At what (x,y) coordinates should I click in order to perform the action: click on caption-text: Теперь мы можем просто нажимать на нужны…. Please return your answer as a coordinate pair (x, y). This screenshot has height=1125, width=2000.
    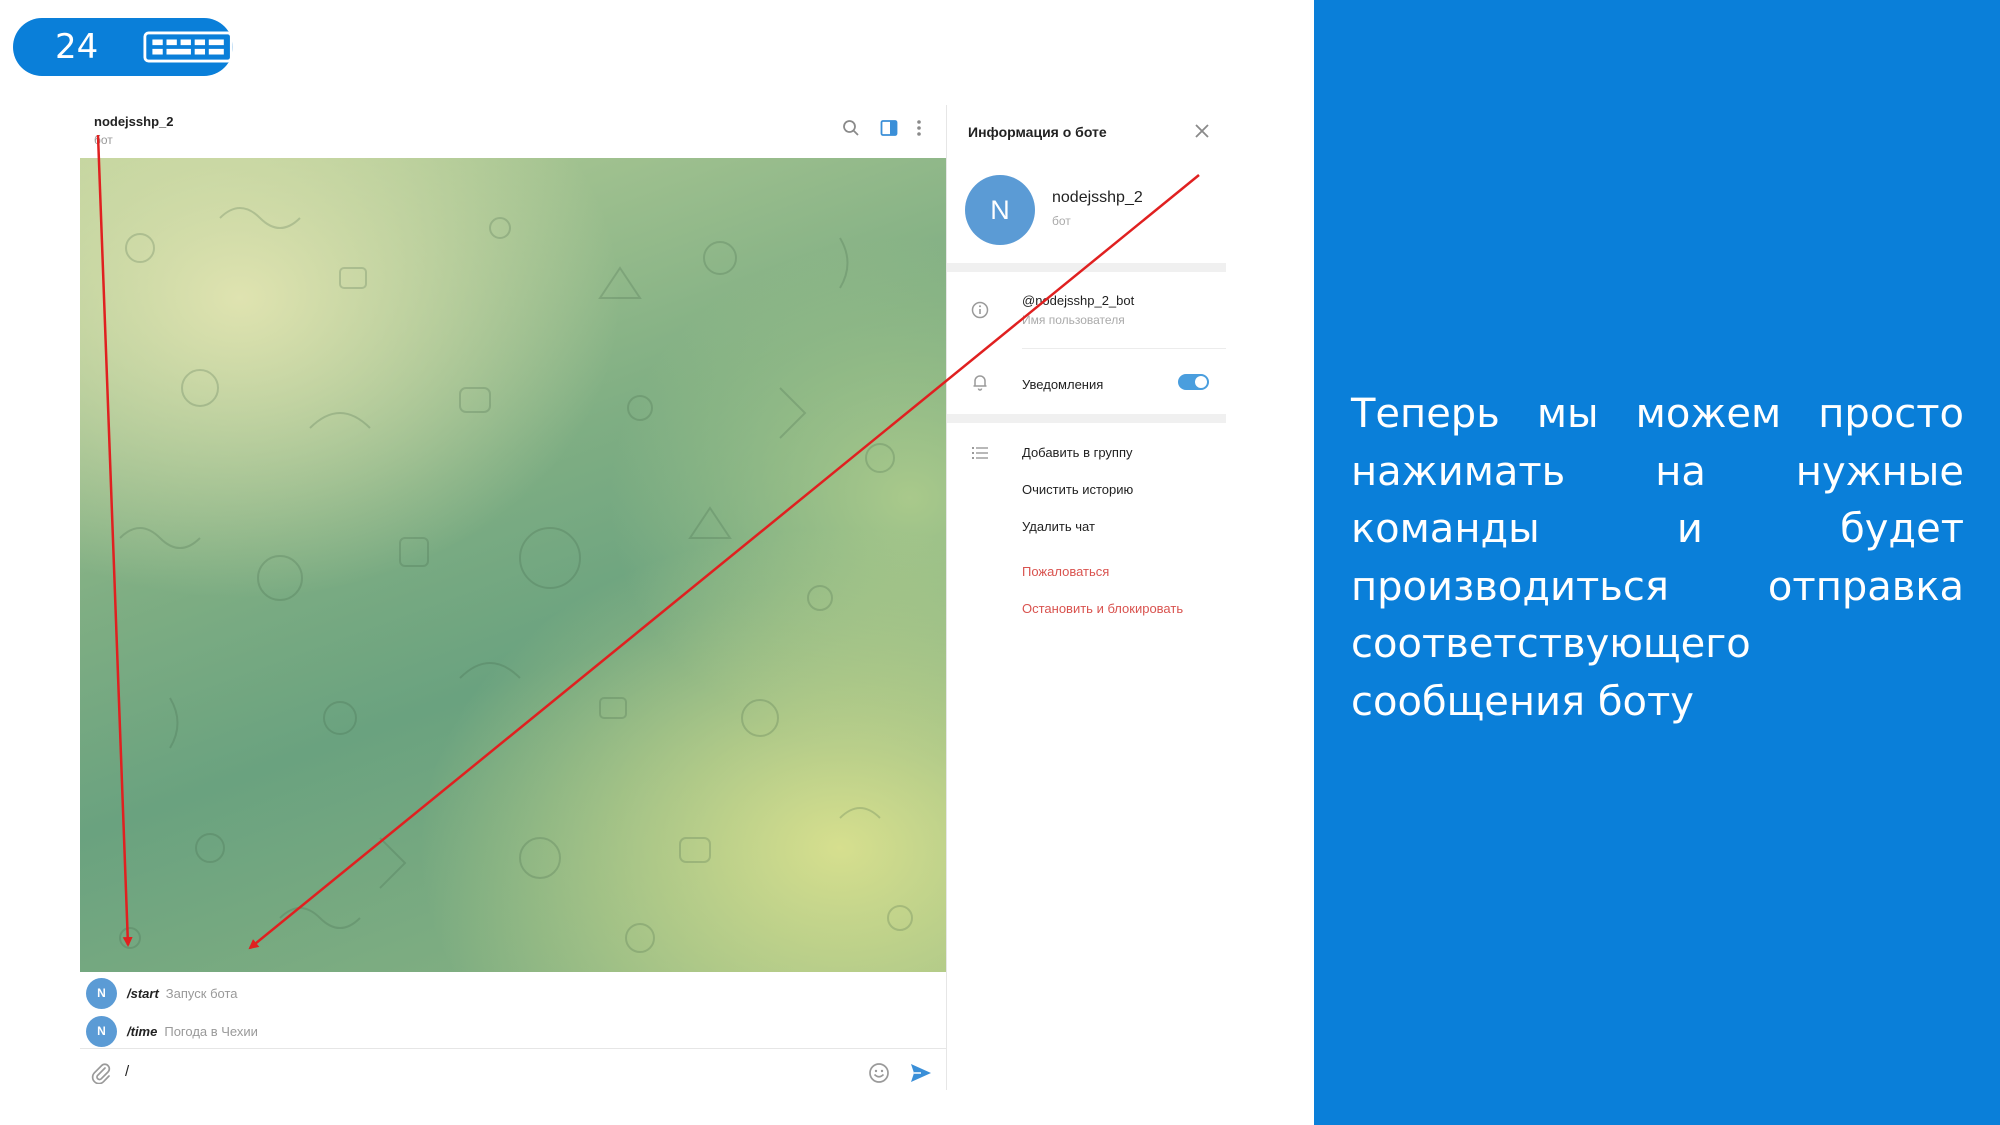
    Looking at the image, I should click on (1657, 558).